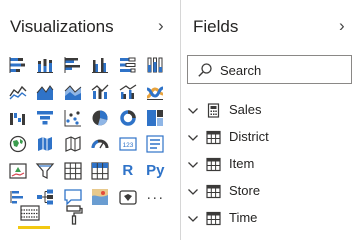 Image resolution: width=356 pixels, height=240 pixels. I want to click on viz-tile-shape-map, so click(73, 144).